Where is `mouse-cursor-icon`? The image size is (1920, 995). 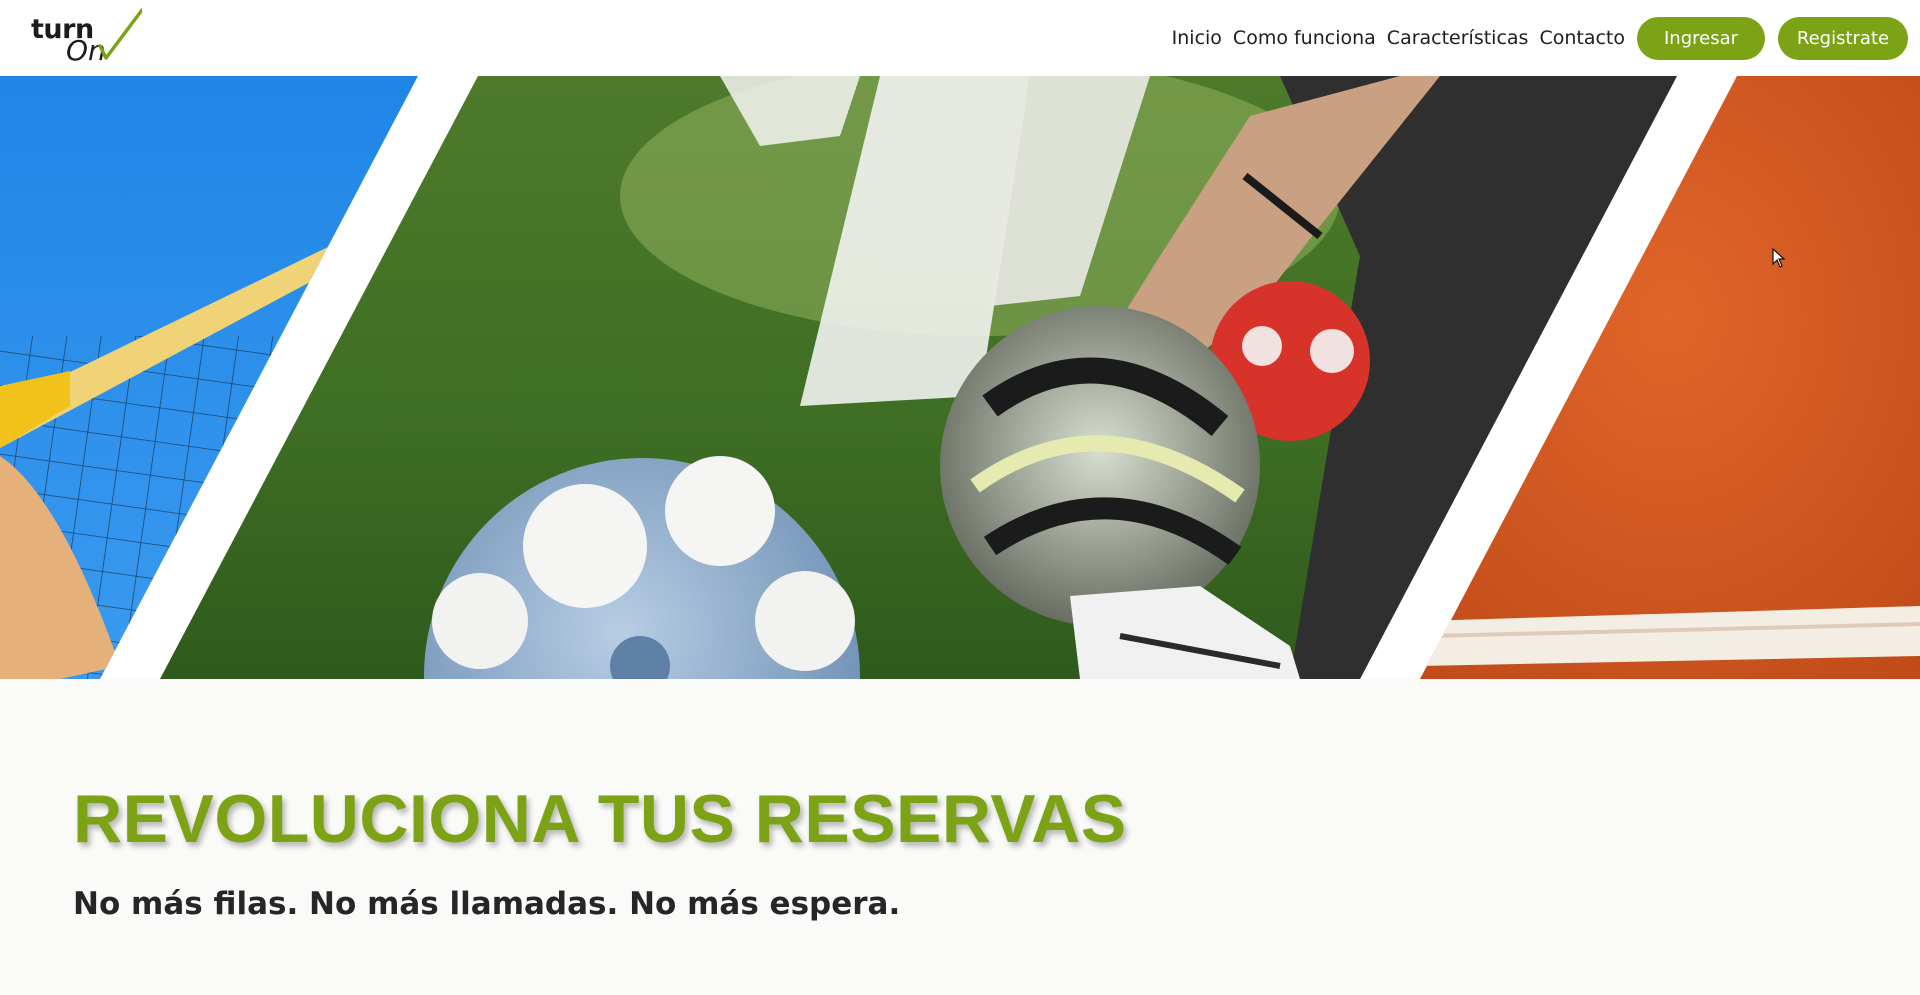
mouse-cursor-icon is located at coordinates (1779, 258).